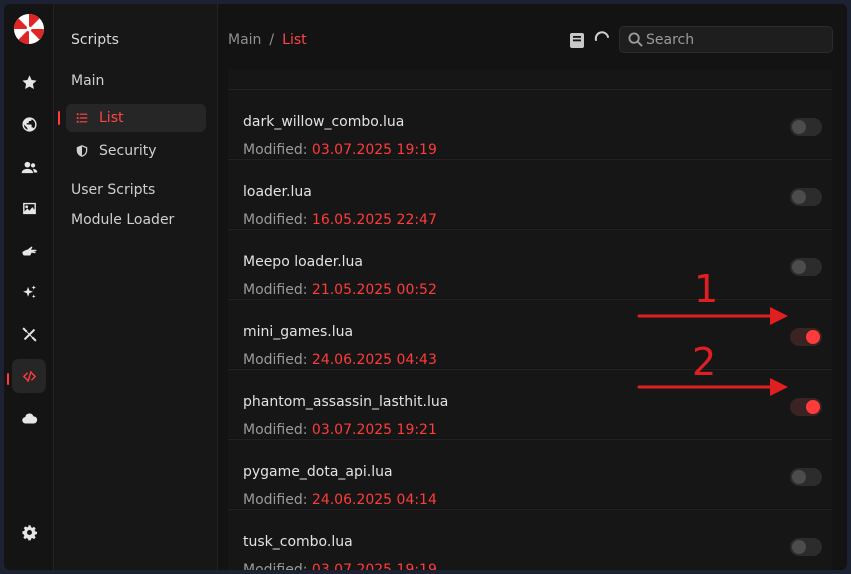  I want to click on globe-button, so click(29, 124).